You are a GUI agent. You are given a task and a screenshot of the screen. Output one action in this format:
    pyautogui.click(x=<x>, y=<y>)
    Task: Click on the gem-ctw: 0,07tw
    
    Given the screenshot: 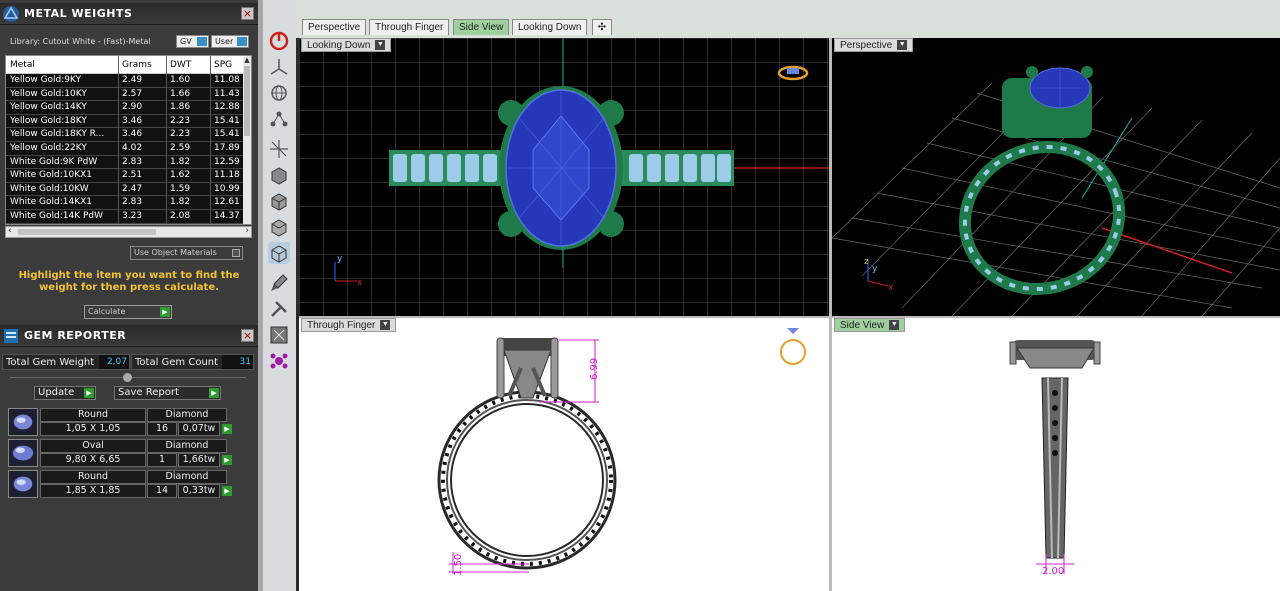 What is the action you would take?
    pyautogui.click(x=199, y=429)
    